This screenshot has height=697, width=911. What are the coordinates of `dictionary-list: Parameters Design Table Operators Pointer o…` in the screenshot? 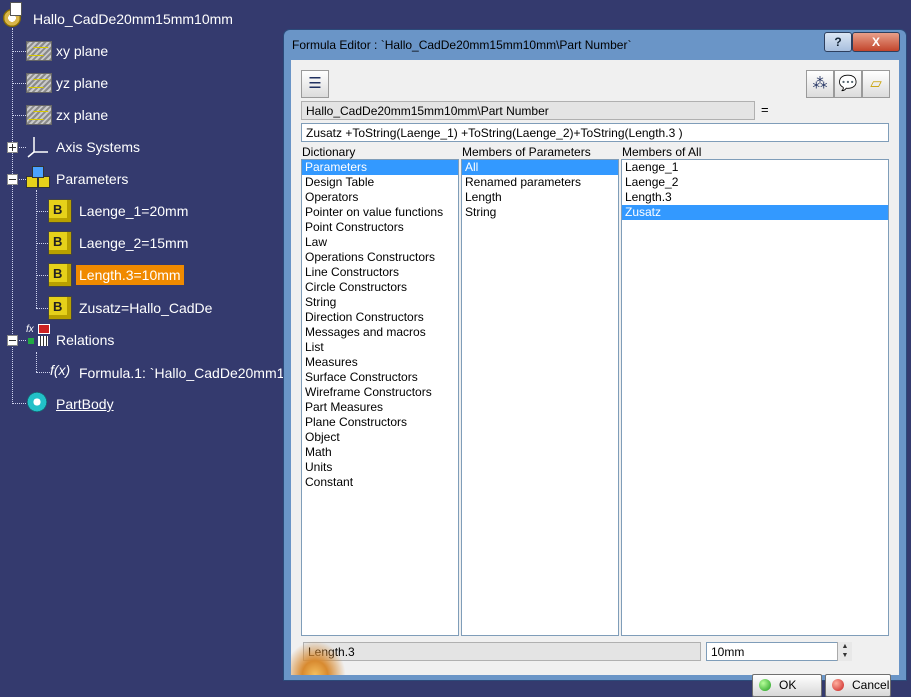 It's located at (380, 397).